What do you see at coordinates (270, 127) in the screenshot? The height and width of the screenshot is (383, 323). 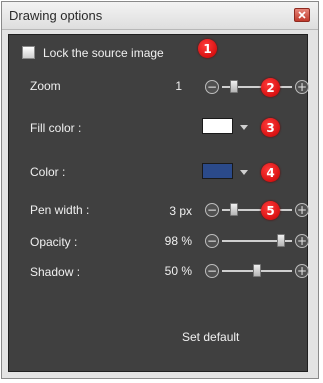 I see `callout-badge-3: 3` at bounding box center [270, 127].